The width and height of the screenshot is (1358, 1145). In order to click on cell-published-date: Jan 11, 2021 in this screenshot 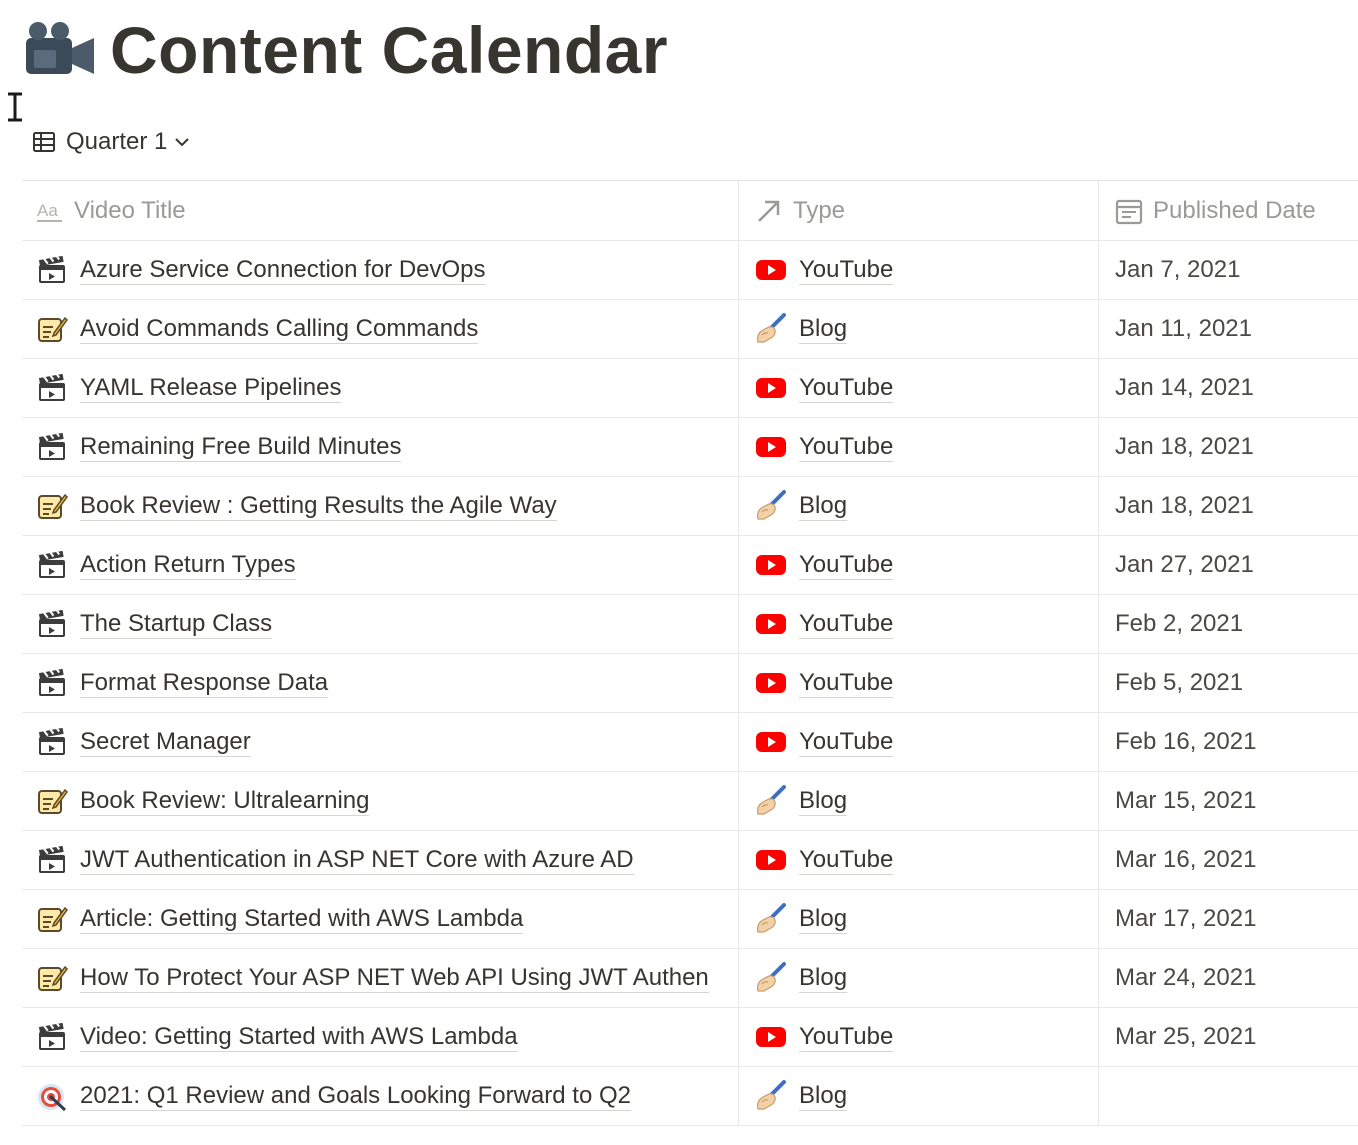, I will do `click(1228, 329)`.